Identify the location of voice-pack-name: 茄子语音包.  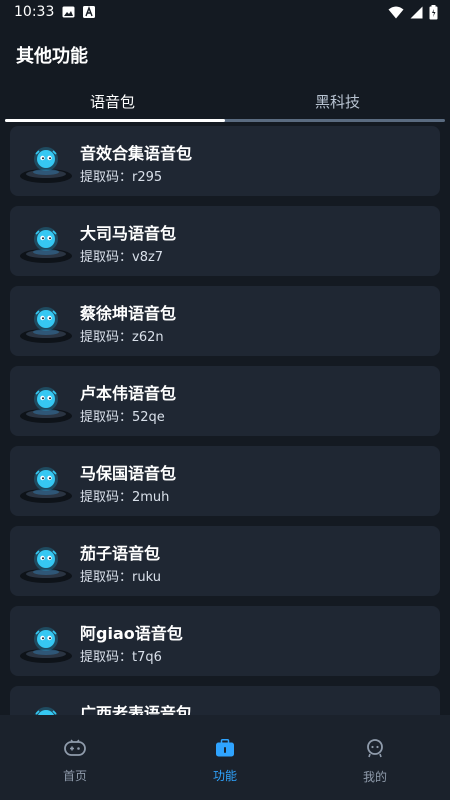
(120, 553).